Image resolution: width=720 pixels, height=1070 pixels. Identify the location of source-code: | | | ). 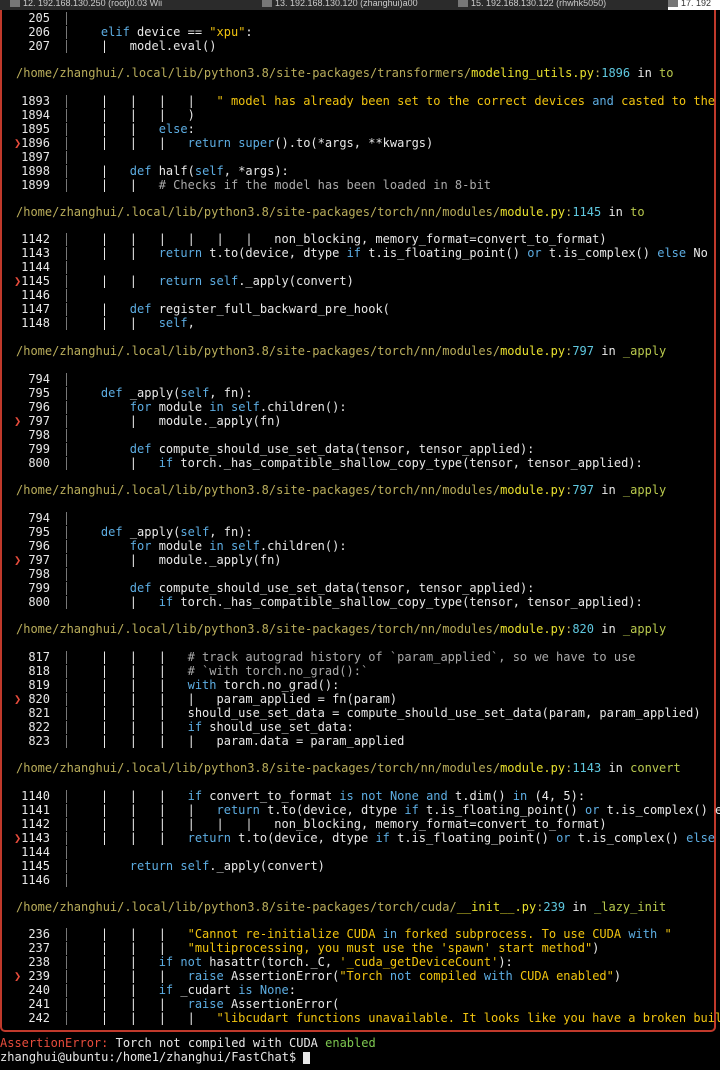
(133, 115).